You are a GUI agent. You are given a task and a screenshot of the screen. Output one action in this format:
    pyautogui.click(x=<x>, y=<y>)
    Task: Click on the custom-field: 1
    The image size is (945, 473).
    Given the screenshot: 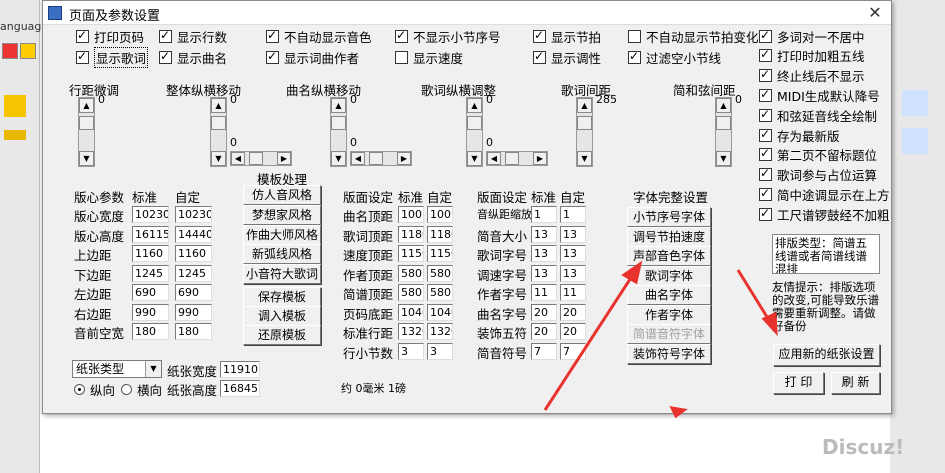 What is the action you would take?
    pyautogui.click(x=573, y=214)
    